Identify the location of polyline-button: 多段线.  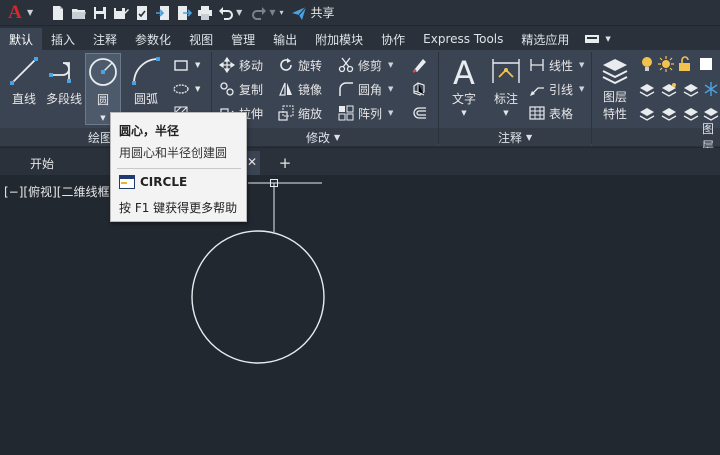
(64, 81).